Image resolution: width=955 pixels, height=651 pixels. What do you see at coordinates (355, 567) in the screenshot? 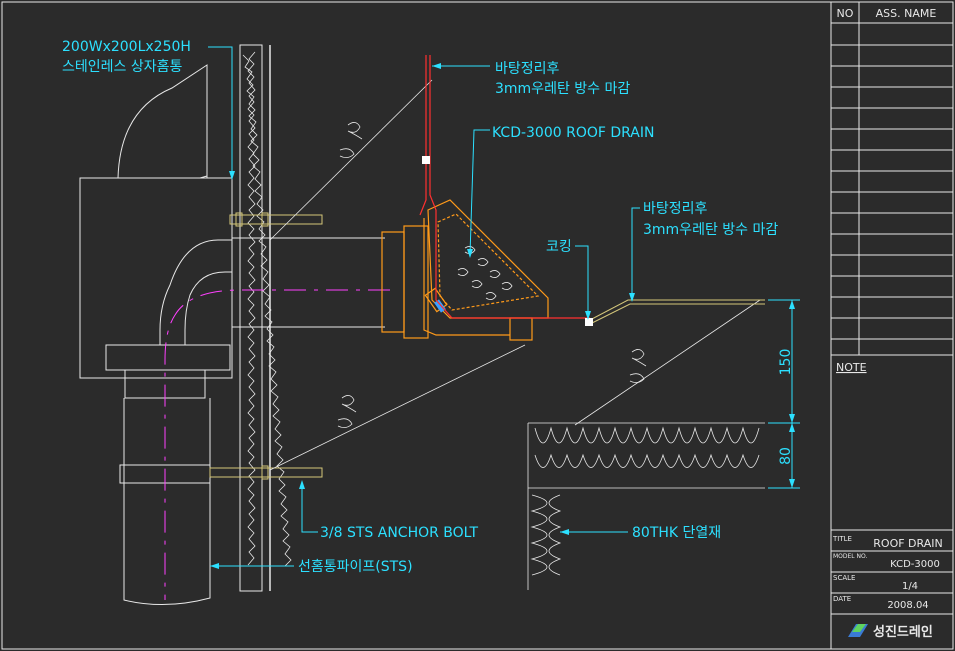
I see `label-pipe: 선홈통파이프(STS)` at bounding box center [355, 567].